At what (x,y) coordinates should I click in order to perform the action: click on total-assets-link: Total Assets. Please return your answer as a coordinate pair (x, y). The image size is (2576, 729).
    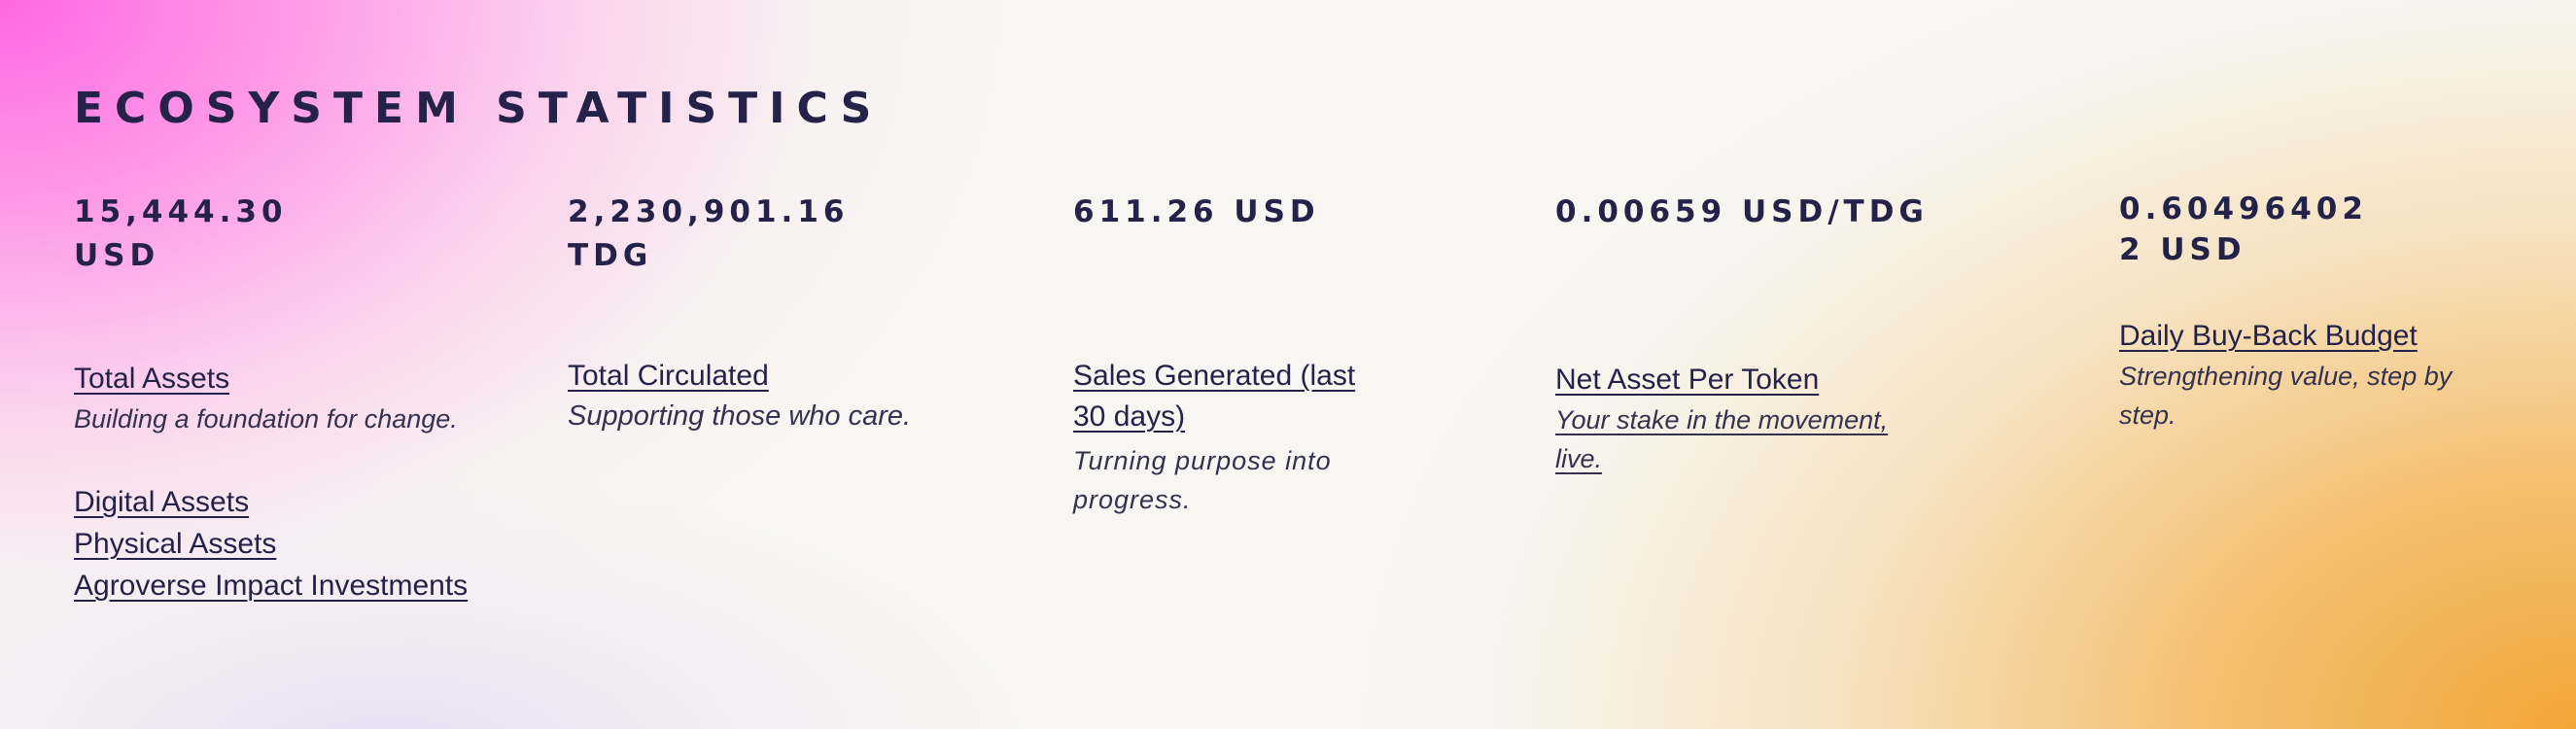
    Looking at the image, I should click on (151, 379).